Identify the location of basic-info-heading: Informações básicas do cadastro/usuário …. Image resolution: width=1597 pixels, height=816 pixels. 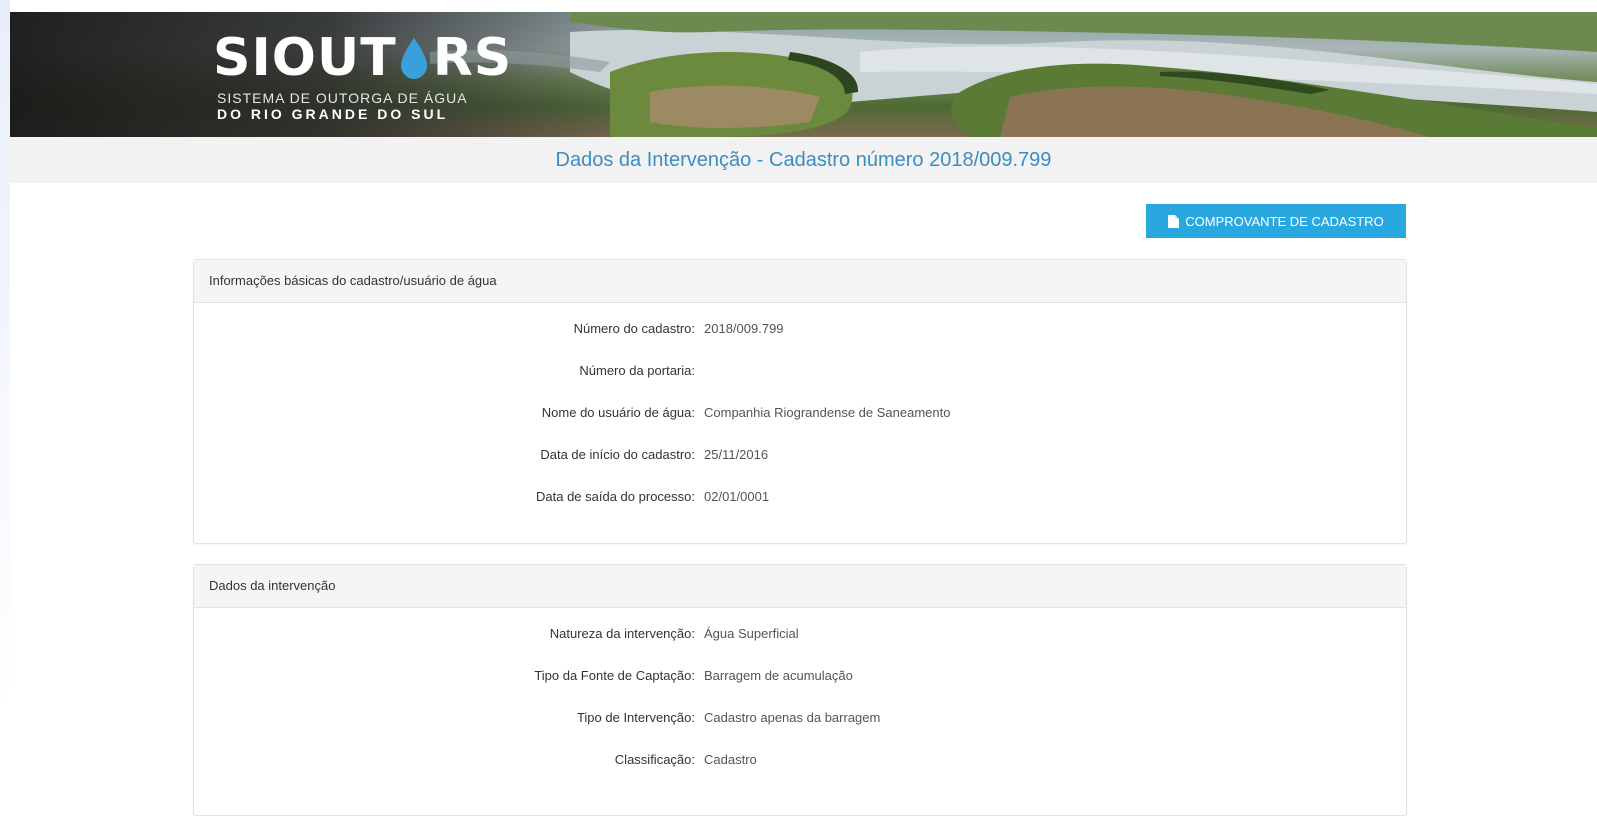
(800, 281).